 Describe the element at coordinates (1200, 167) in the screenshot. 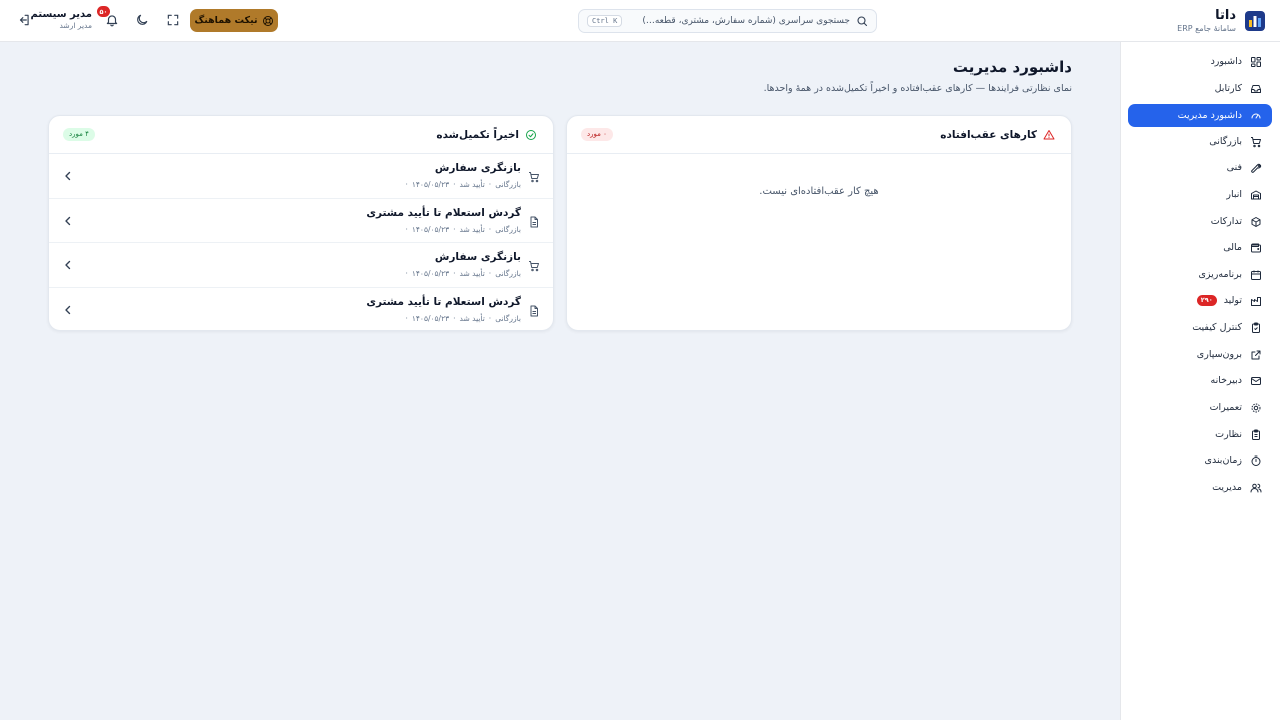

I see `sidebar-item-technical: فنی` at that location.